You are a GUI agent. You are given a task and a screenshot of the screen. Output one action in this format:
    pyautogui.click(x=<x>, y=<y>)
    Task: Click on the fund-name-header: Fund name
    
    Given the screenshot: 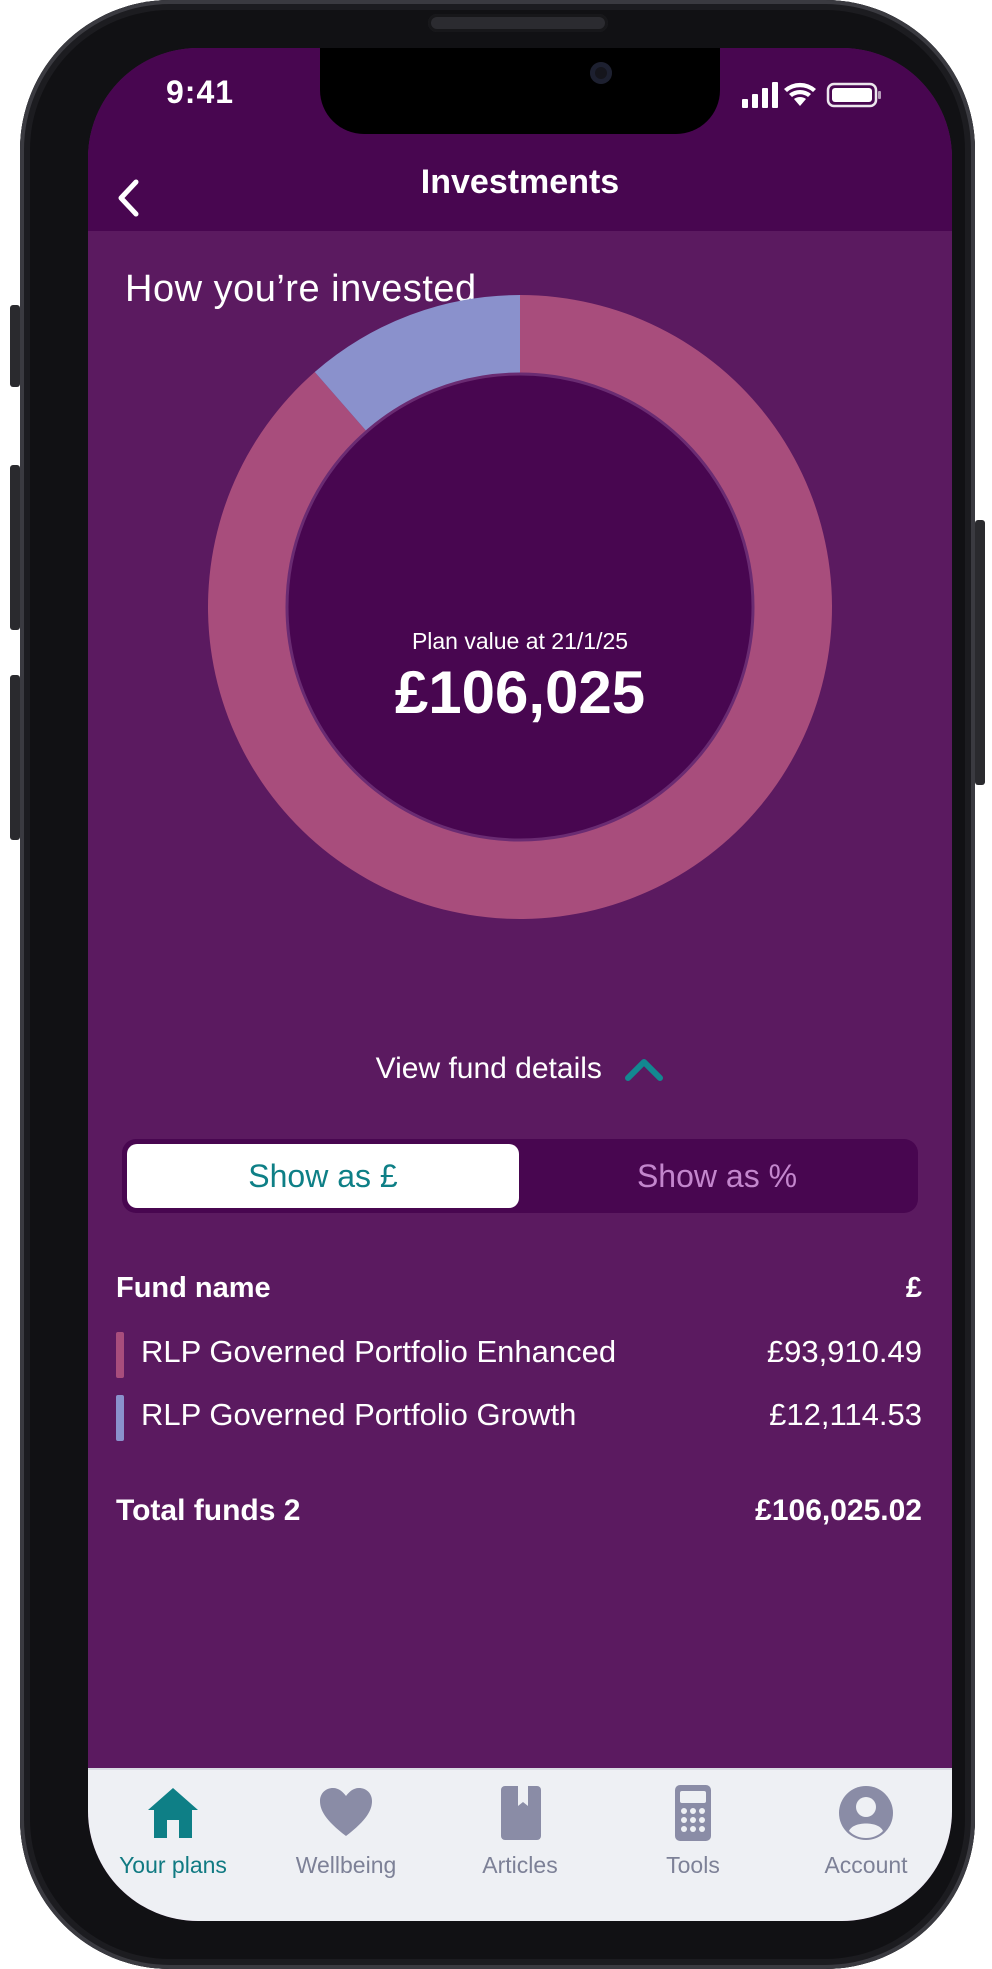 What is the action you would take?
    pyautogui.click(x=193, y=1288)
    